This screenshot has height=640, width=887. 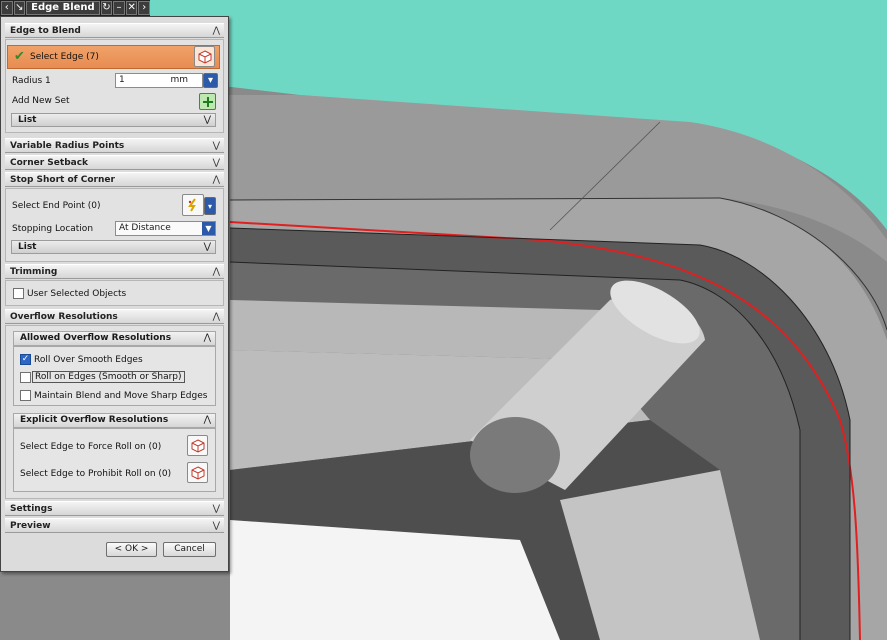 I want to click on section-edge-to-blend: Edge to Blend ⋀, so click(x=114, y=30).